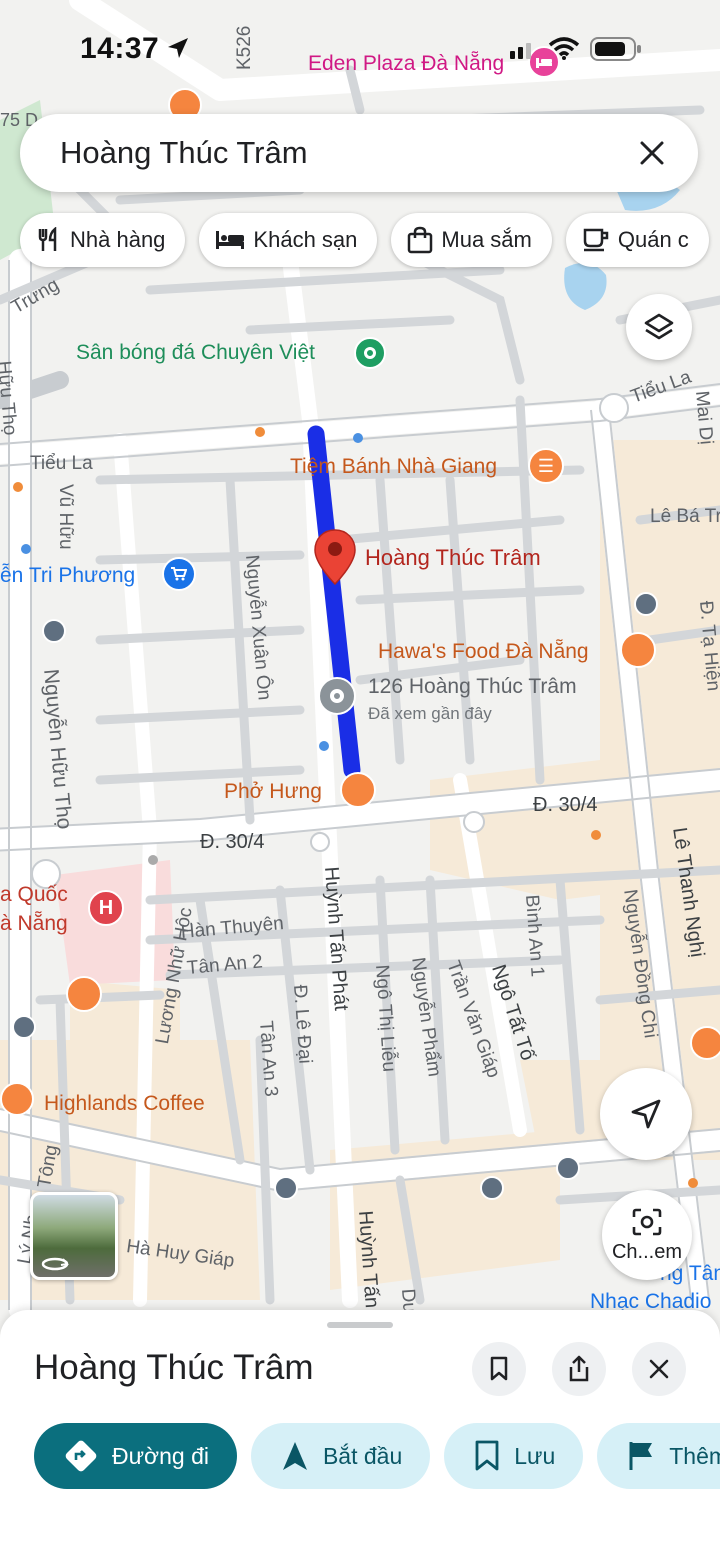 This screenshot has width=720, height=1560. I want to click on shopping-cart-marker-icon, so click(179, 574).